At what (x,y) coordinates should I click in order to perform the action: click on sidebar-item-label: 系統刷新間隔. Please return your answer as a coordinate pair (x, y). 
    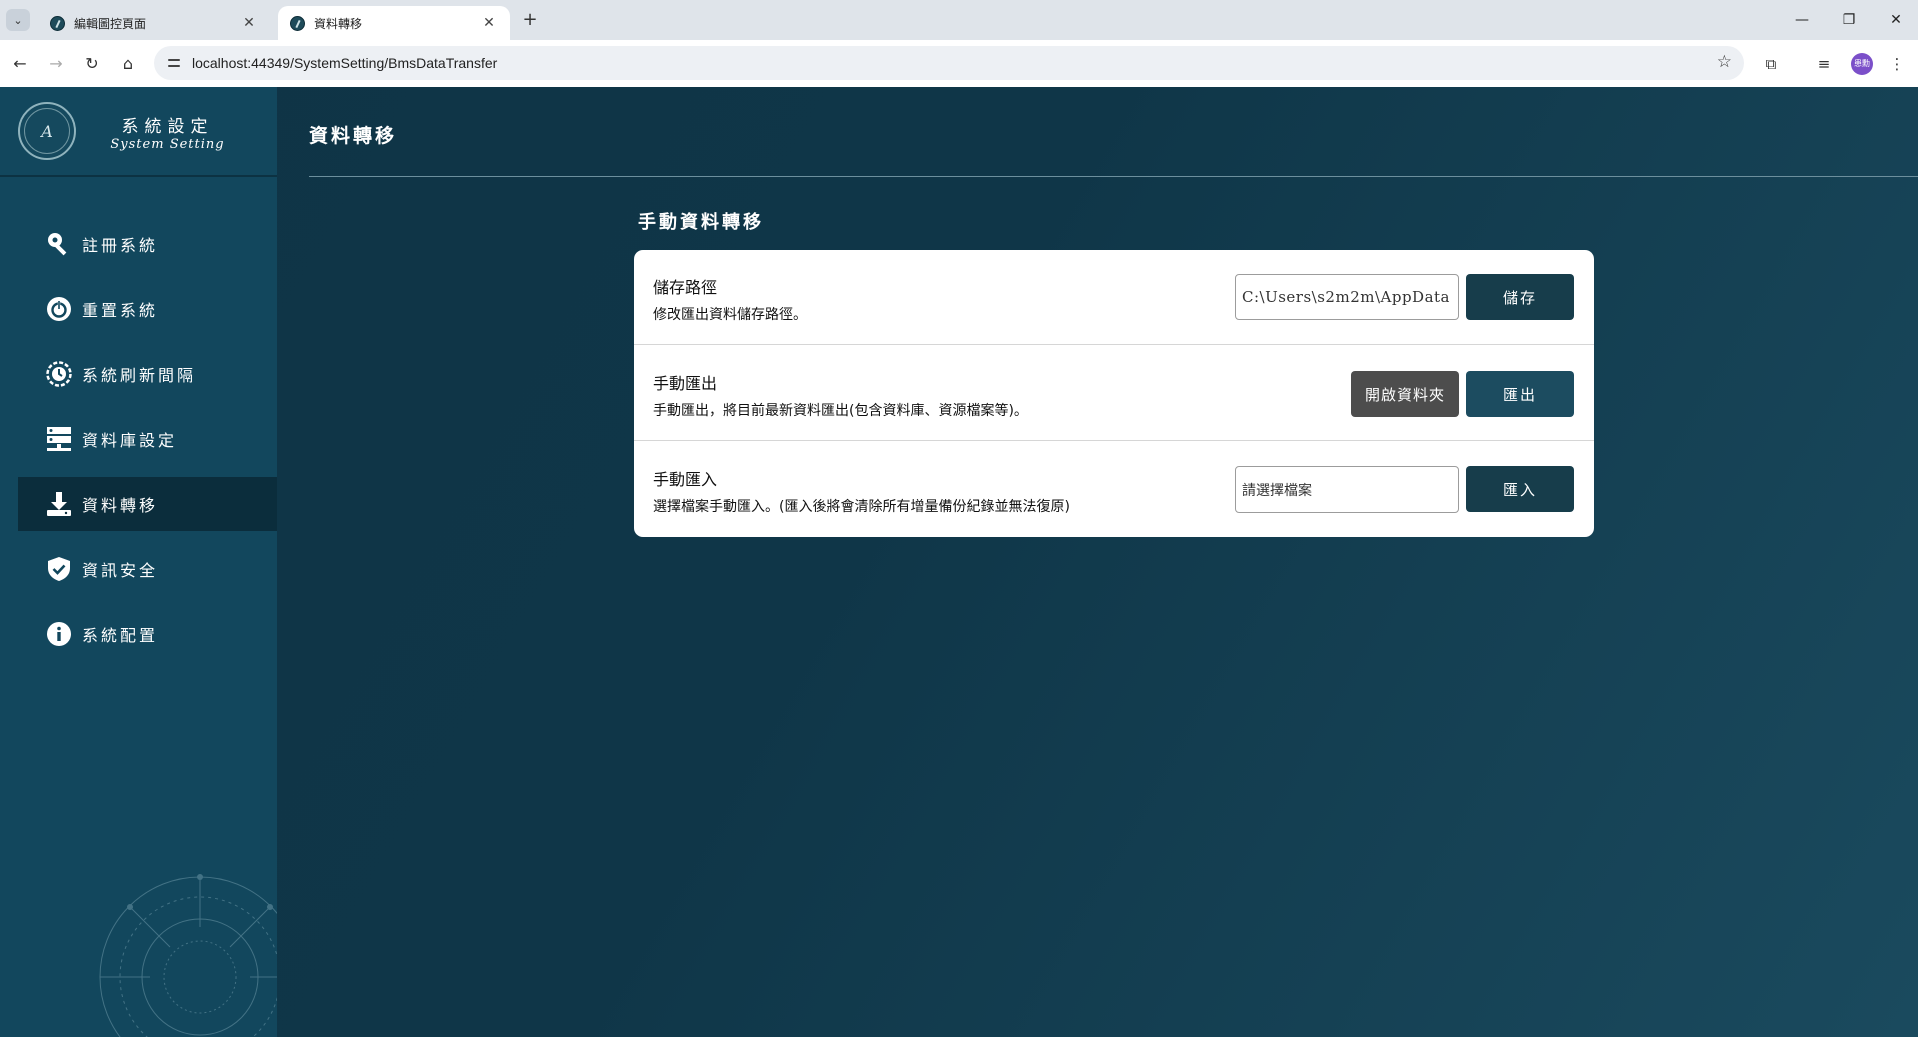
    Looking at the image, I should click on (139, 375).